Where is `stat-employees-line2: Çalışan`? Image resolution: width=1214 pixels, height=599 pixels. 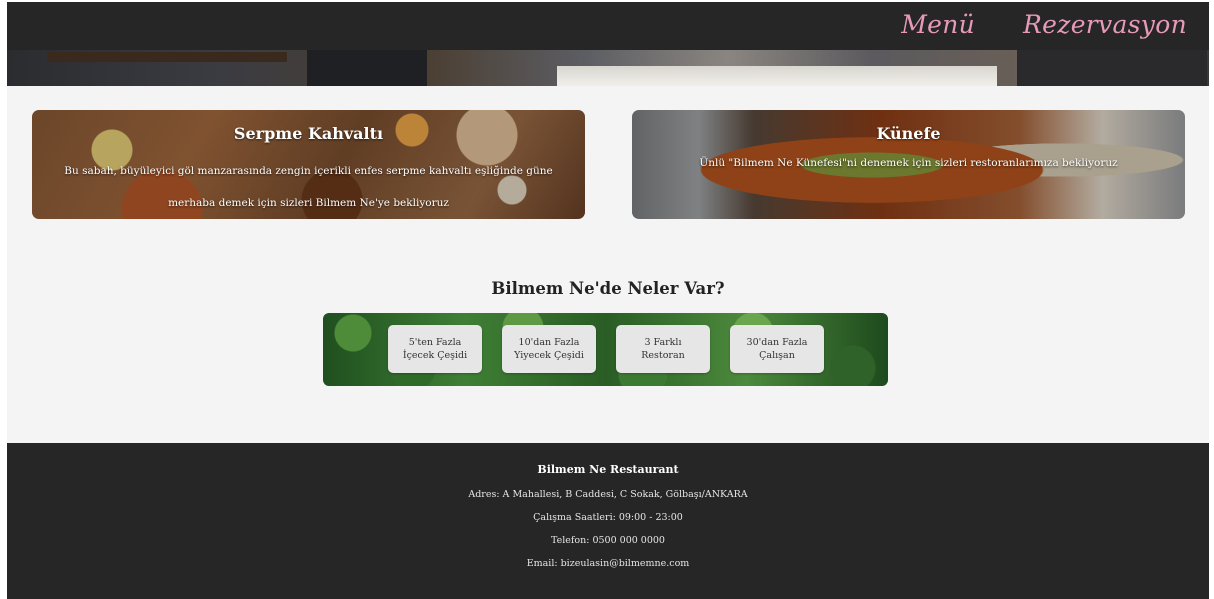 stat-employees-line2: Çalışan is located at coordinates (777, 355).